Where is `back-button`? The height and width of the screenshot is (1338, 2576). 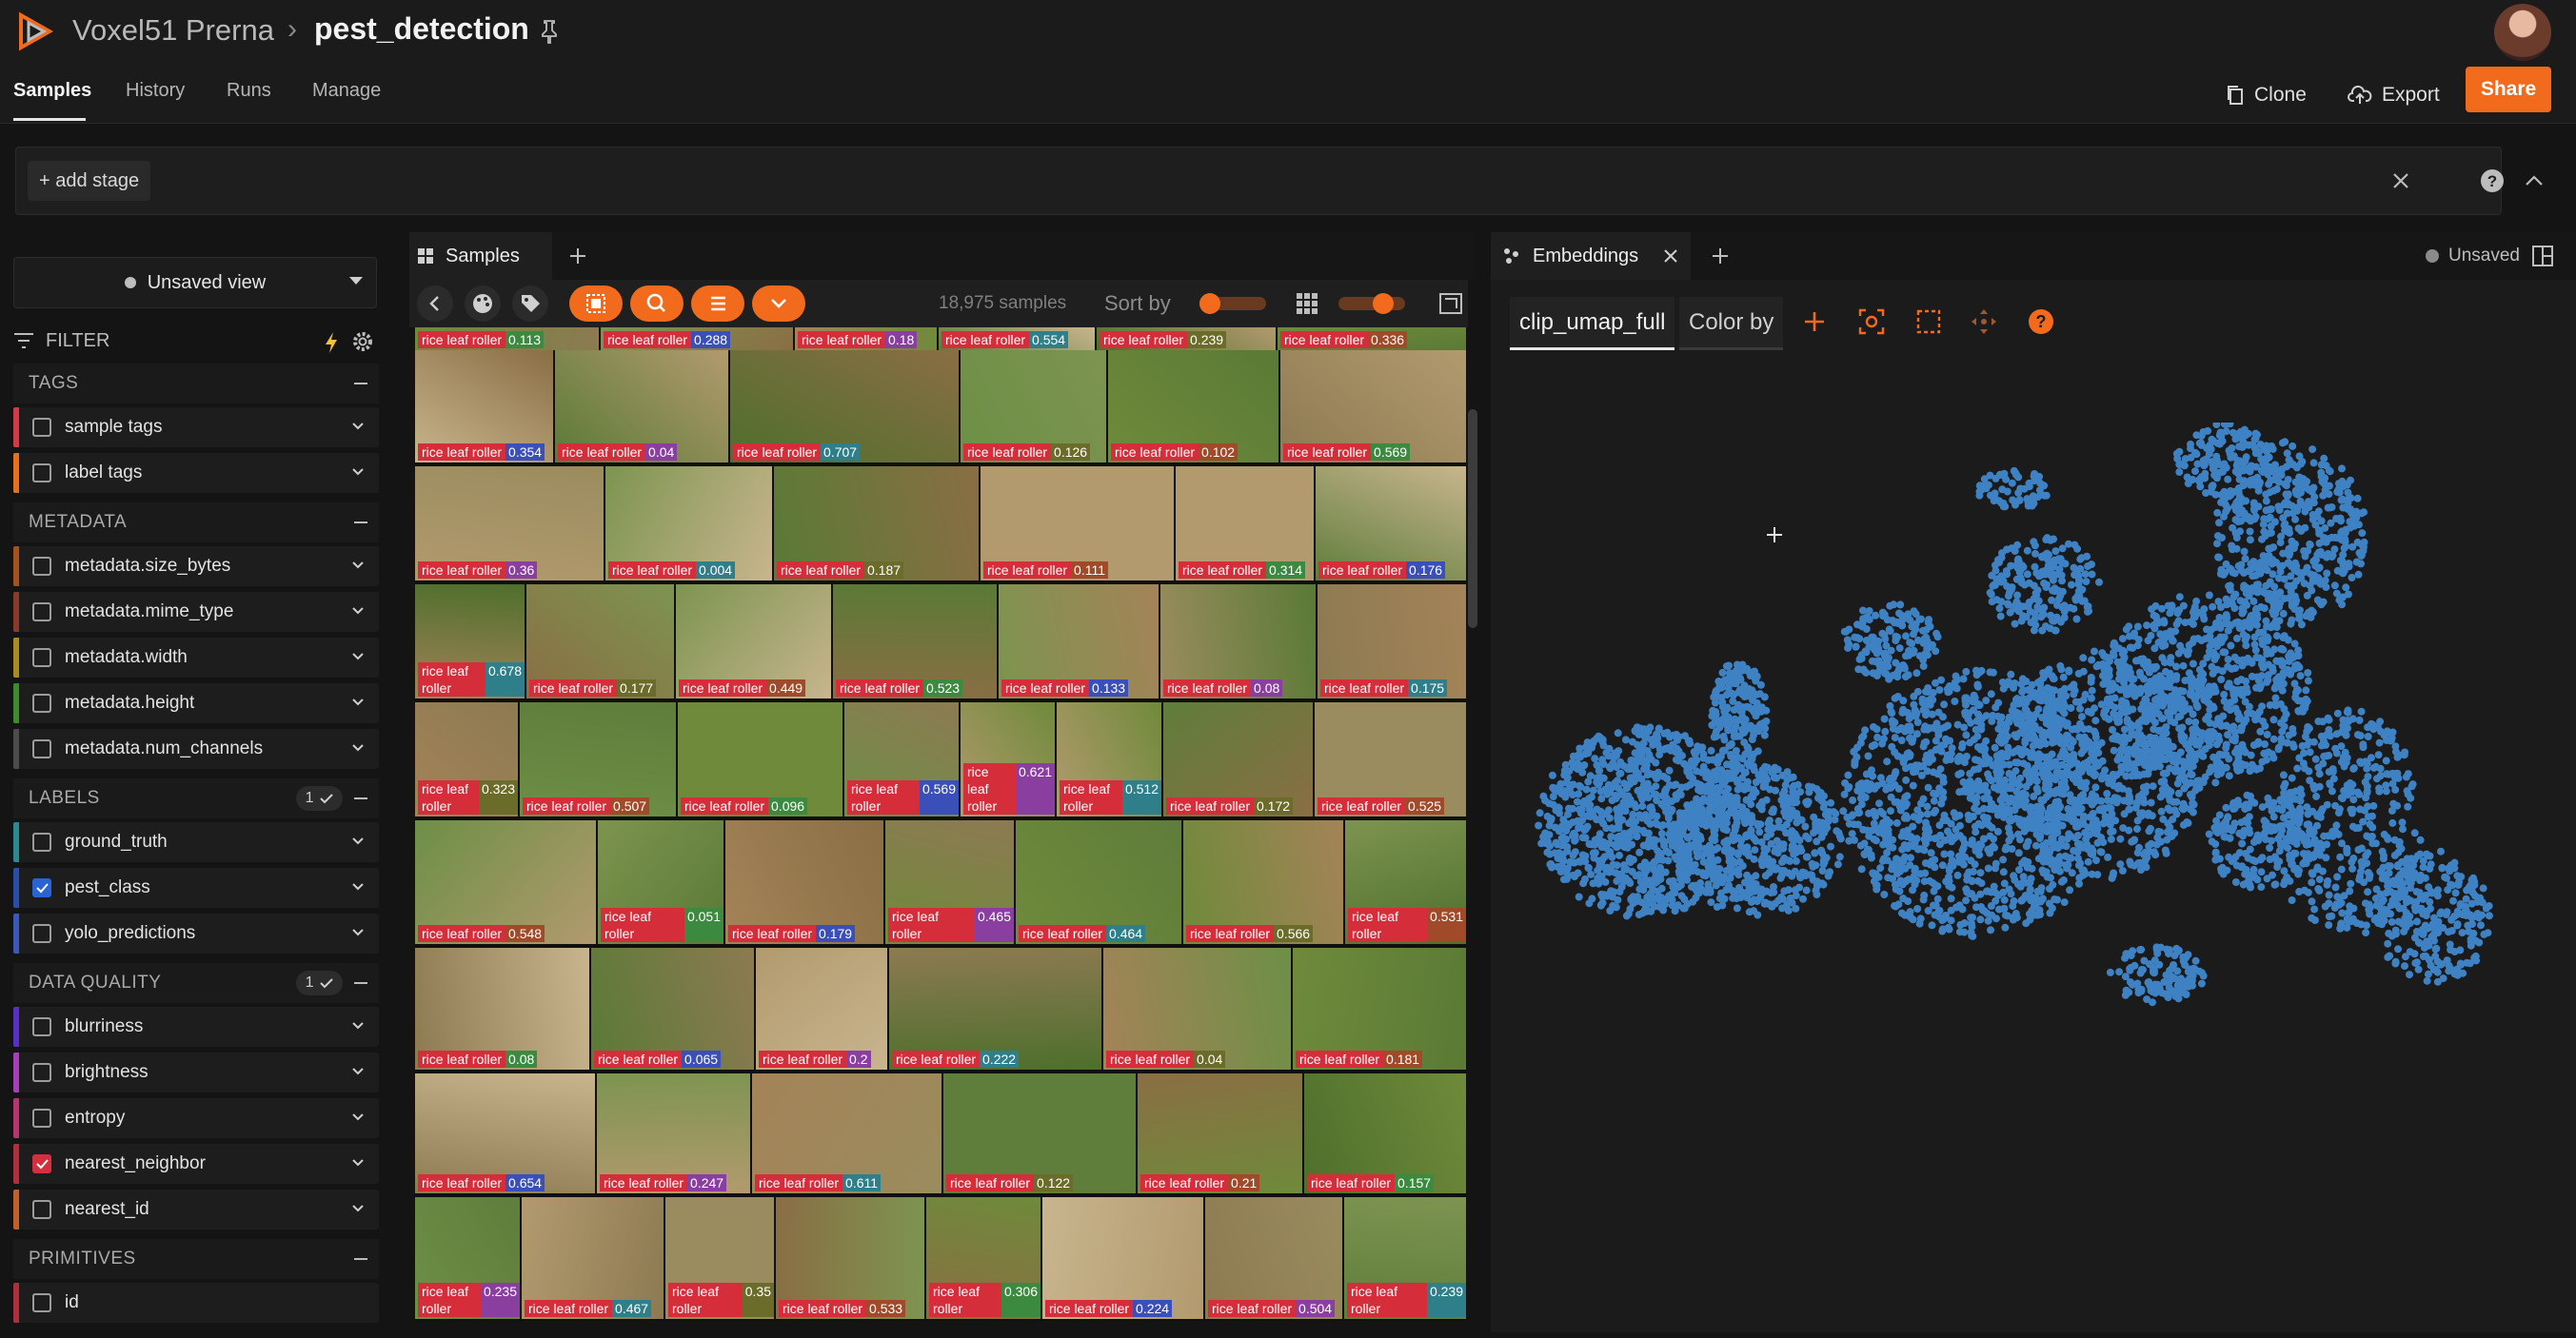
back-button is located at coordinates (435, 303).